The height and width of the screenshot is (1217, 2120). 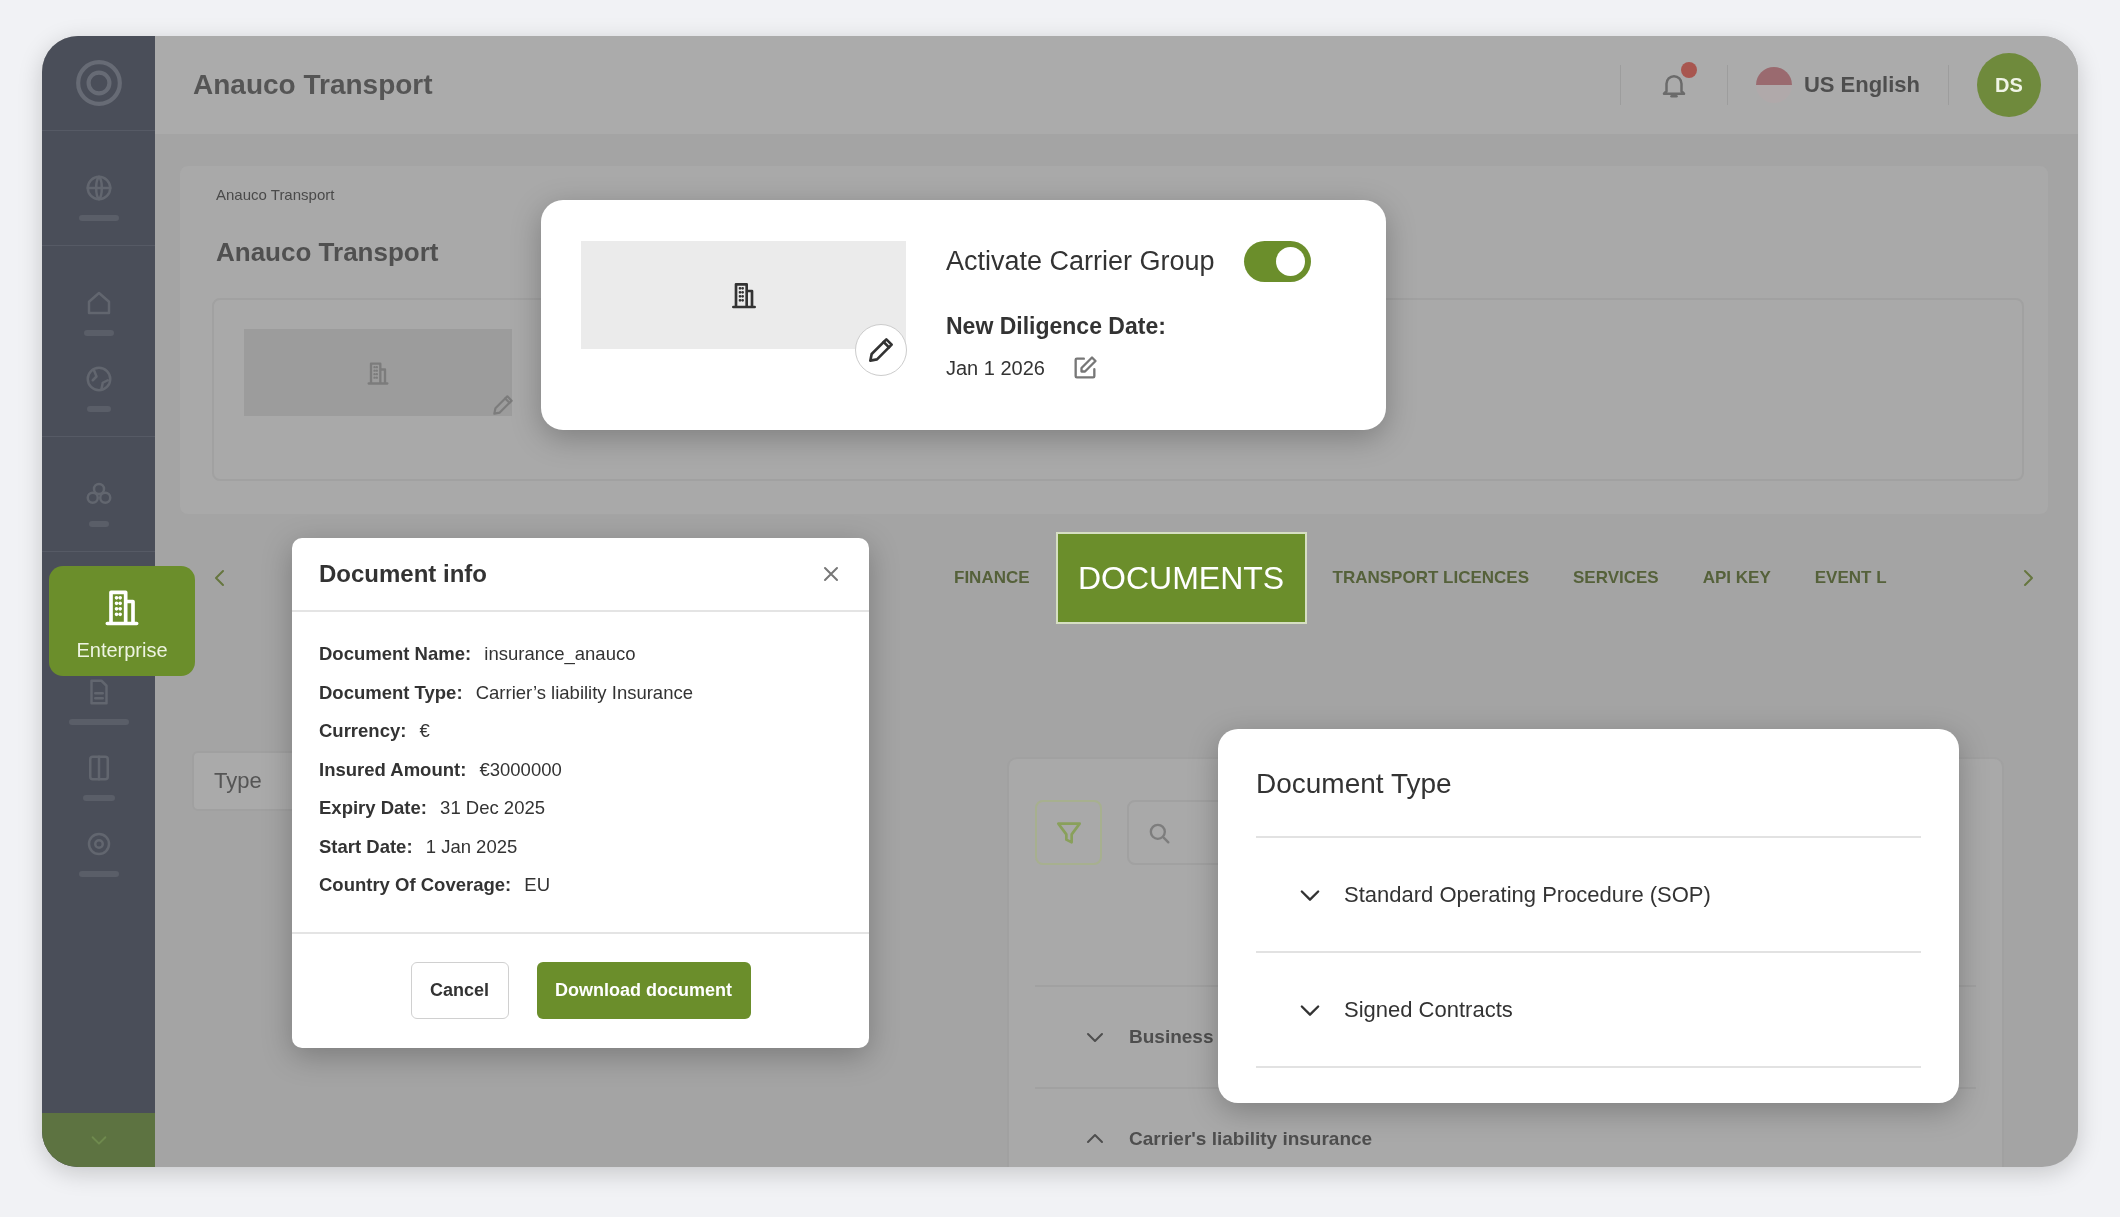 What do you see at coordinates (506, 692) in the screenshot?
I see `info-row-text: Document Type: Carrier’s liability Insurance` at bounding box center [506, 692].